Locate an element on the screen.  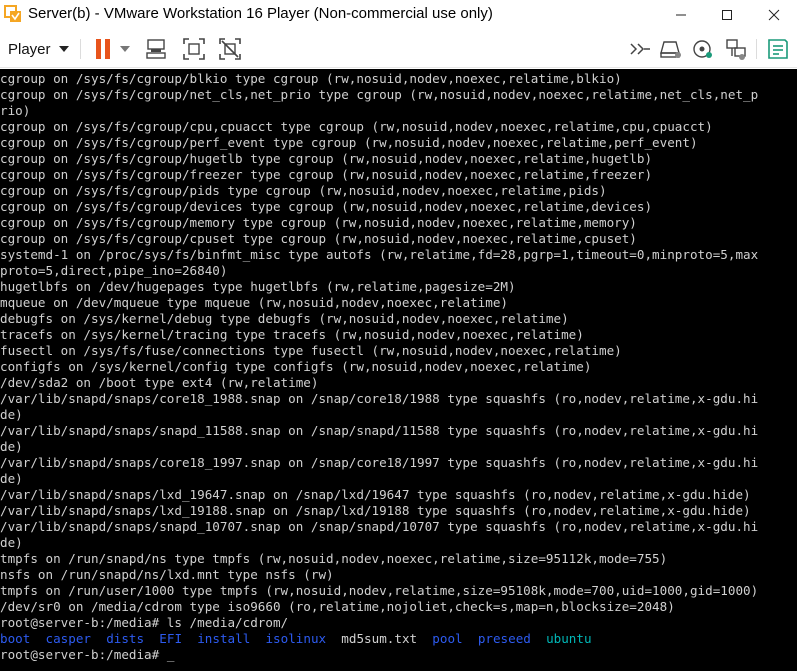
pause-button is located at coordinates (103, 49).